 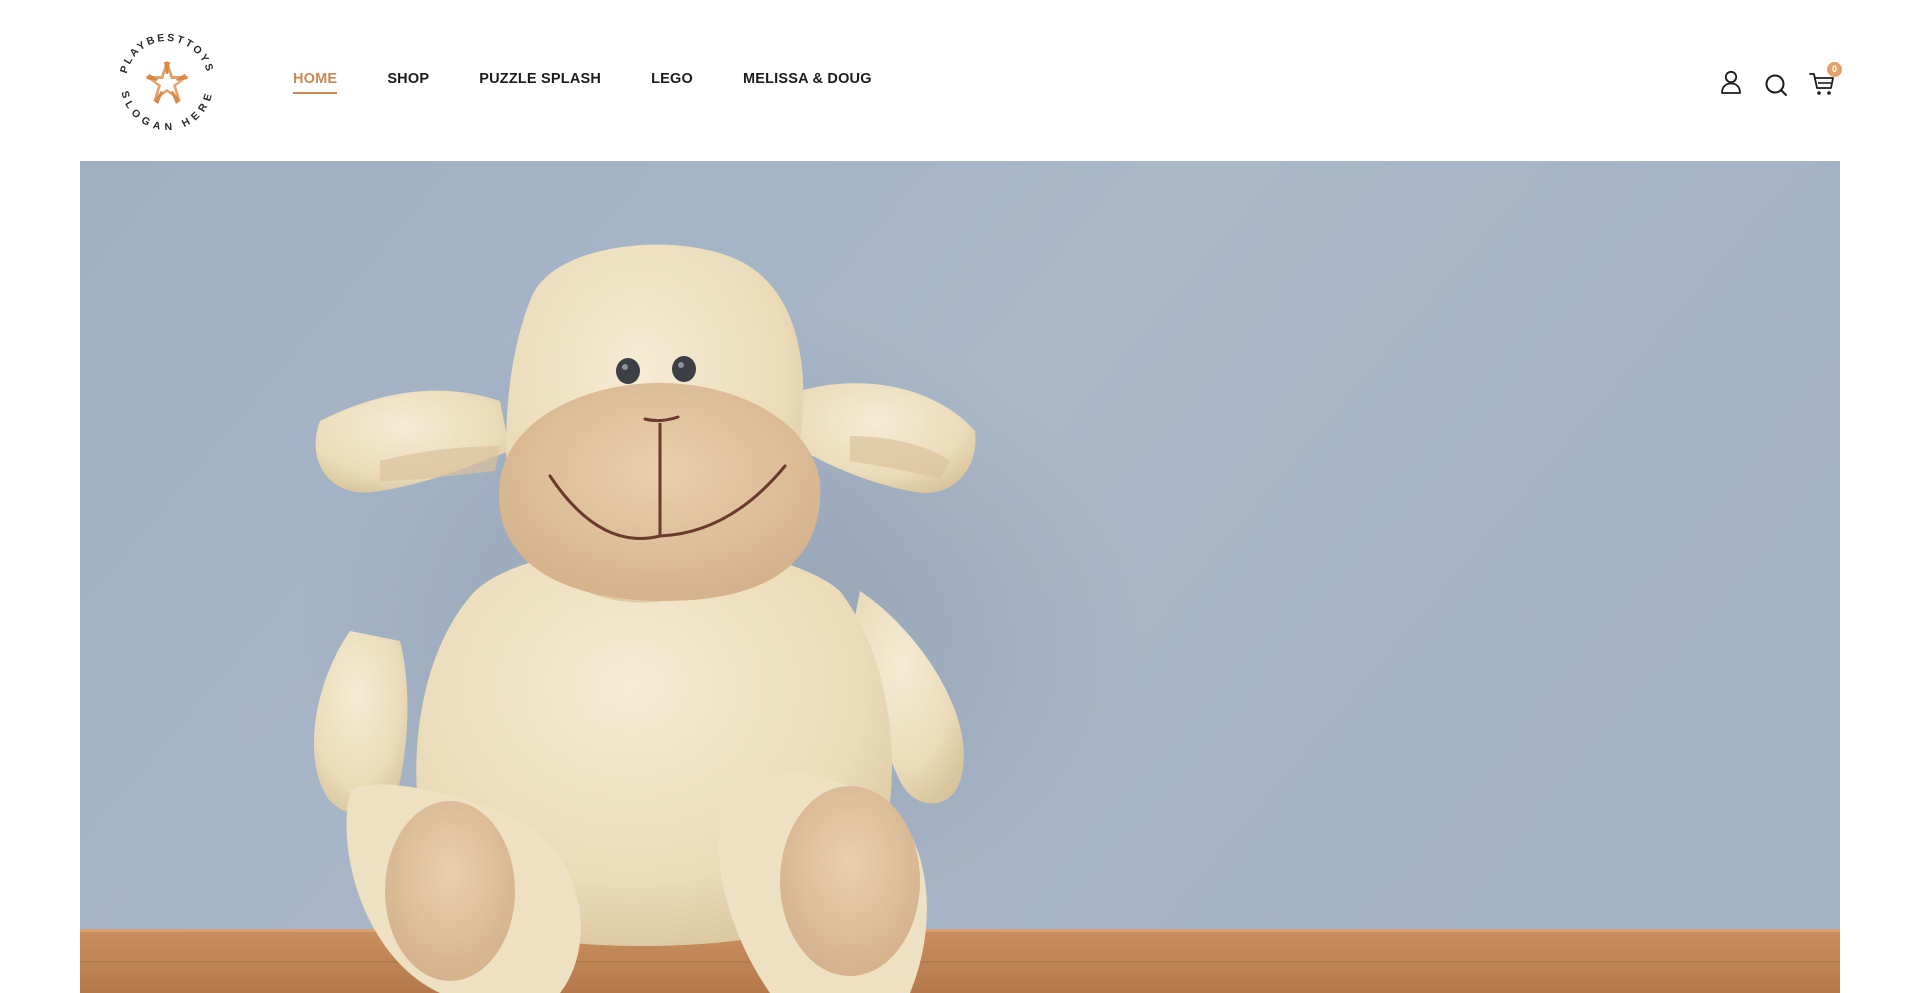 I want to click on search-button, so click(x=1776, y=85).